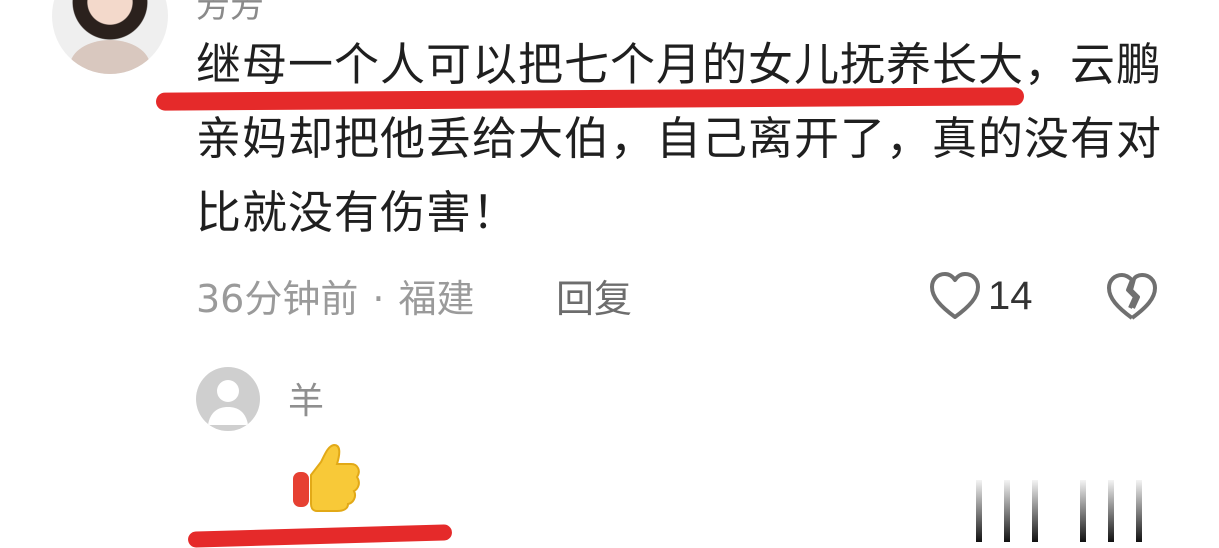 This screenshot has height=548, width=1219. What do you see at coordinates (277, 299) in the screenshot?
I see `comment-time: 36分钟前` at bounding box center [277, 299].